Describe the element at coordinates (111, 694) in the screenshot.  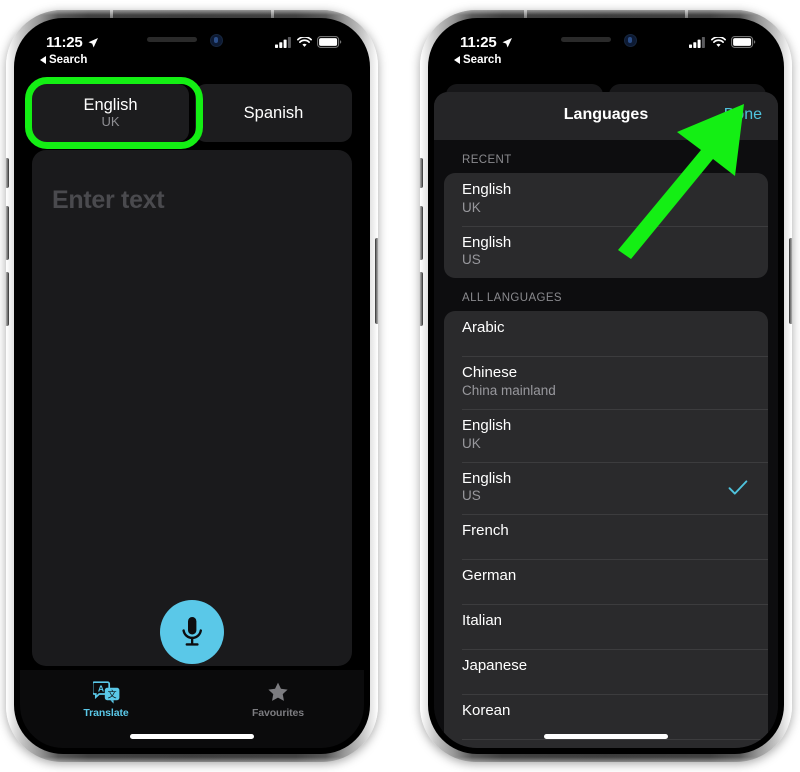
I see `svg-text: 文` at that location.